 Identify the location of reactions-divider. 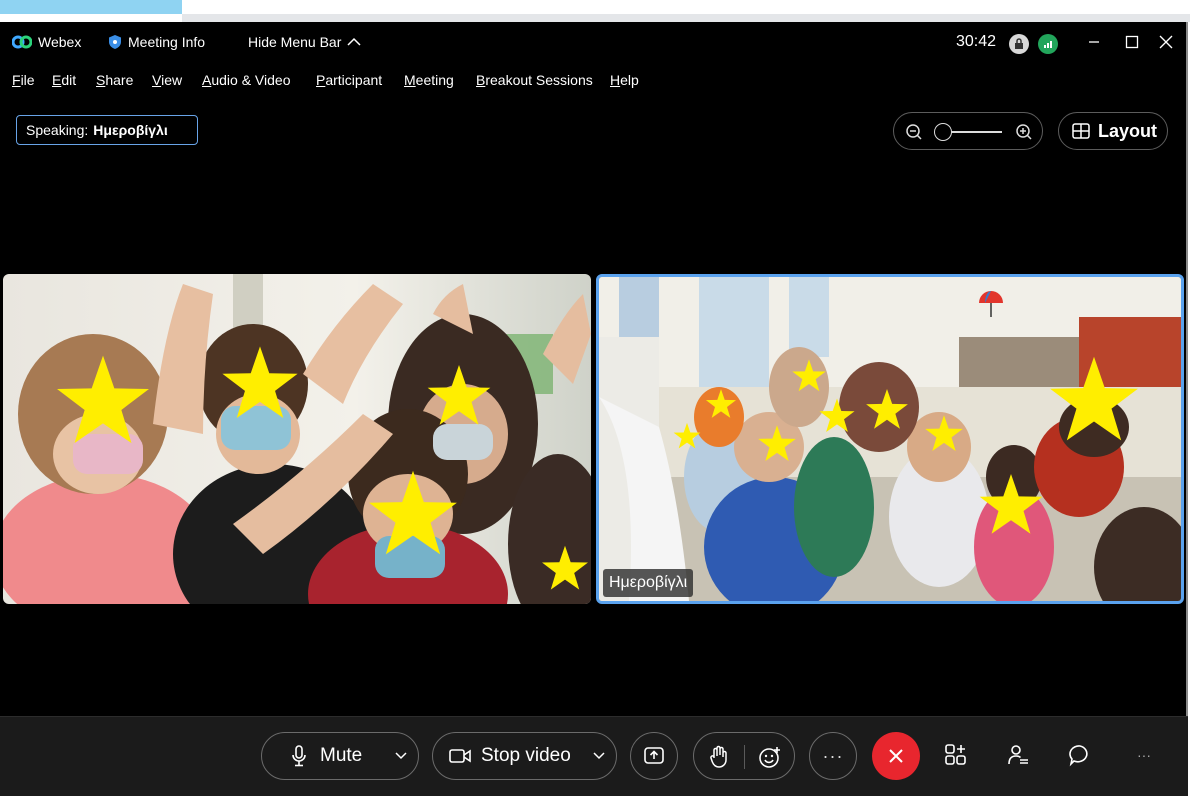
(744, 757).